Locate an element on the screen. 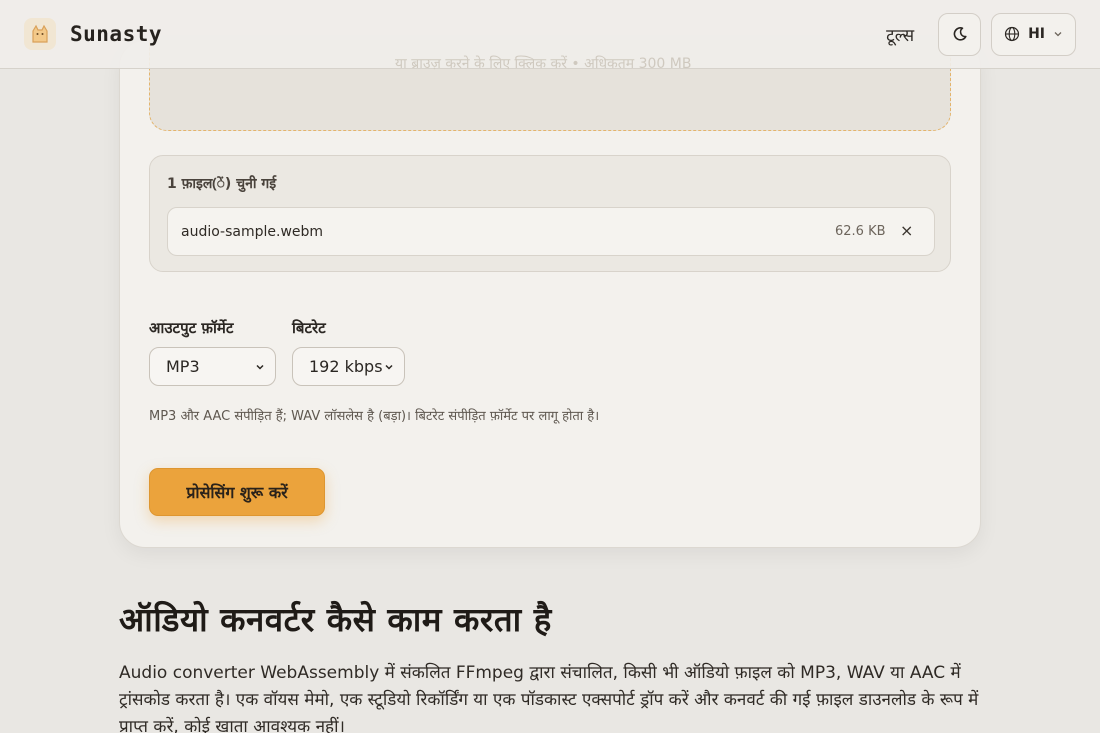 The width and height of the screenshot is (1100, 733). selected-files-title: 1 फ़ाइल(ें) चुनी गई is located at coordinates (222, 184).